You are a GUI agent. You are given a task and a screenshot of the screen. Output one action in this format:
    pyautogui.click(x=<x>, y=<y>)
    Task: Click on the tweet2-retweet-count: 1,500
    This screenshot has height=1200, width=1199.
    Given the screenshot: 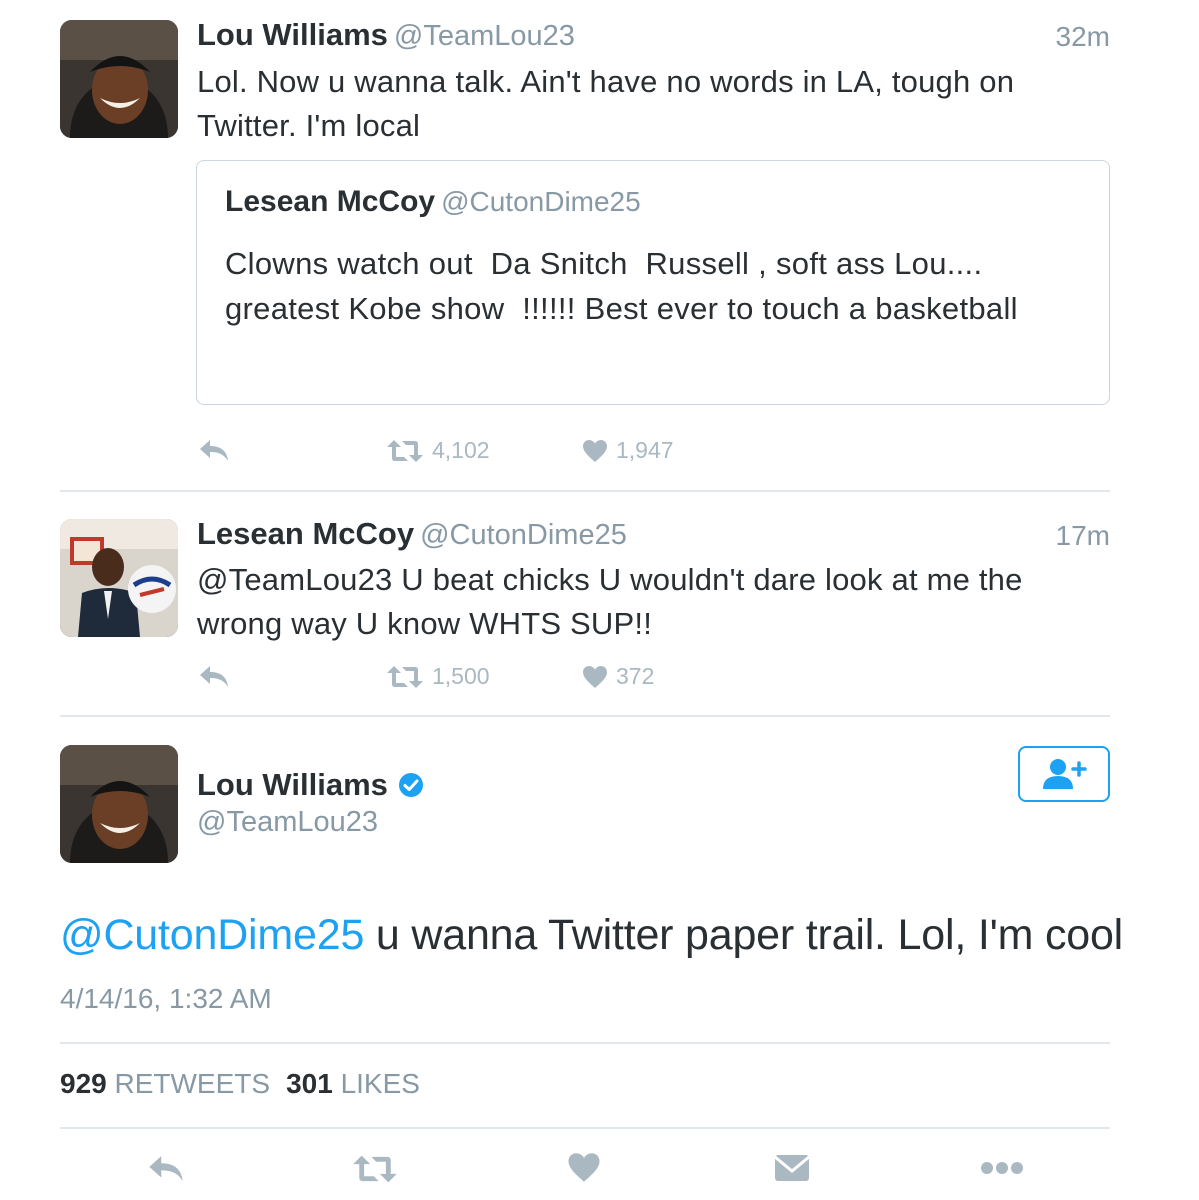 What is the action you would take?
    pyautogui.click(x=461, y=676)
    